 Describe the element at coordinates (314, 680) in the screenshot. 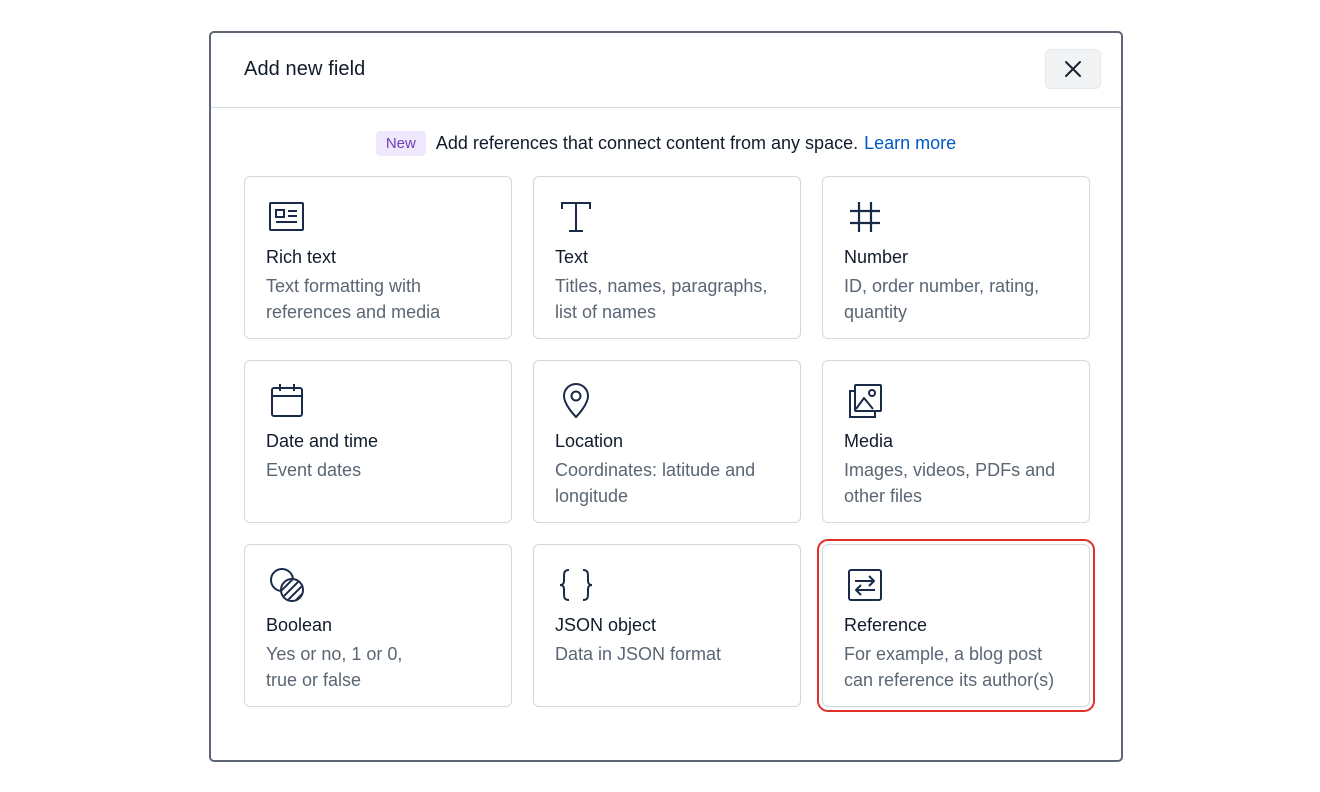

I see `description-line: true or false` at that location.